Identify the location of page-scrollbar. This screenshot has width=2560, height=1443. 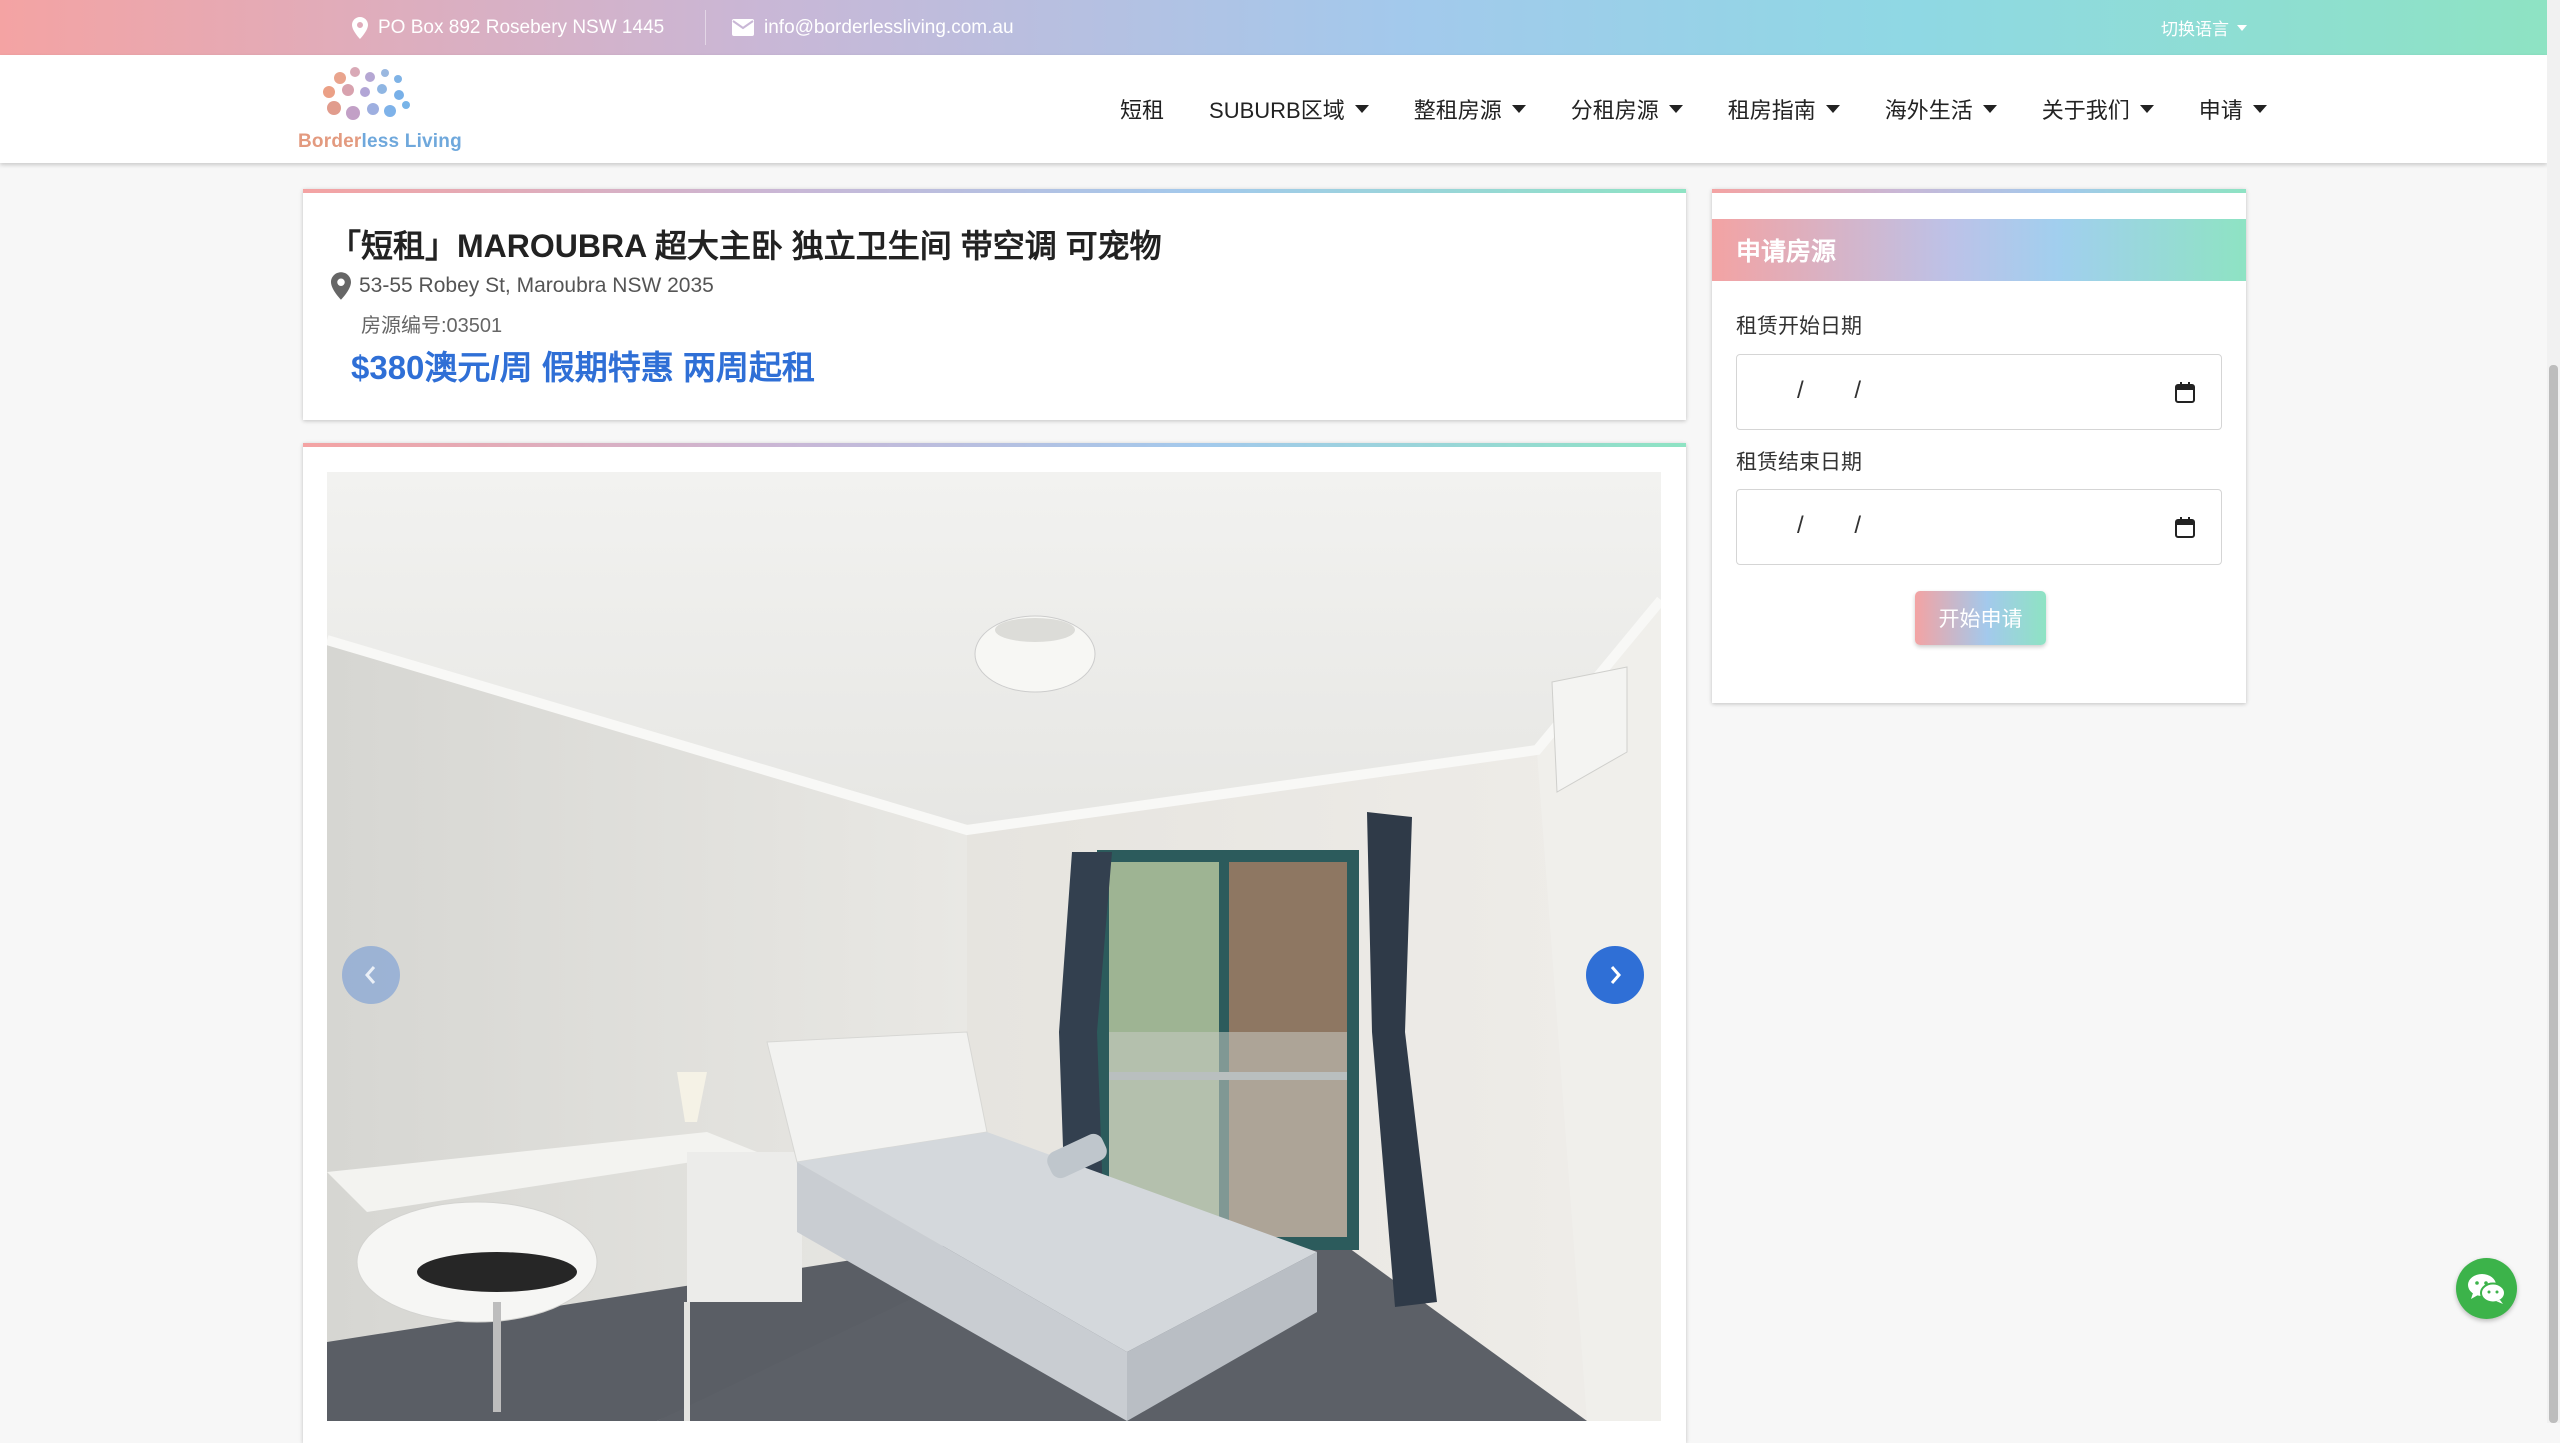
(2553, 711).